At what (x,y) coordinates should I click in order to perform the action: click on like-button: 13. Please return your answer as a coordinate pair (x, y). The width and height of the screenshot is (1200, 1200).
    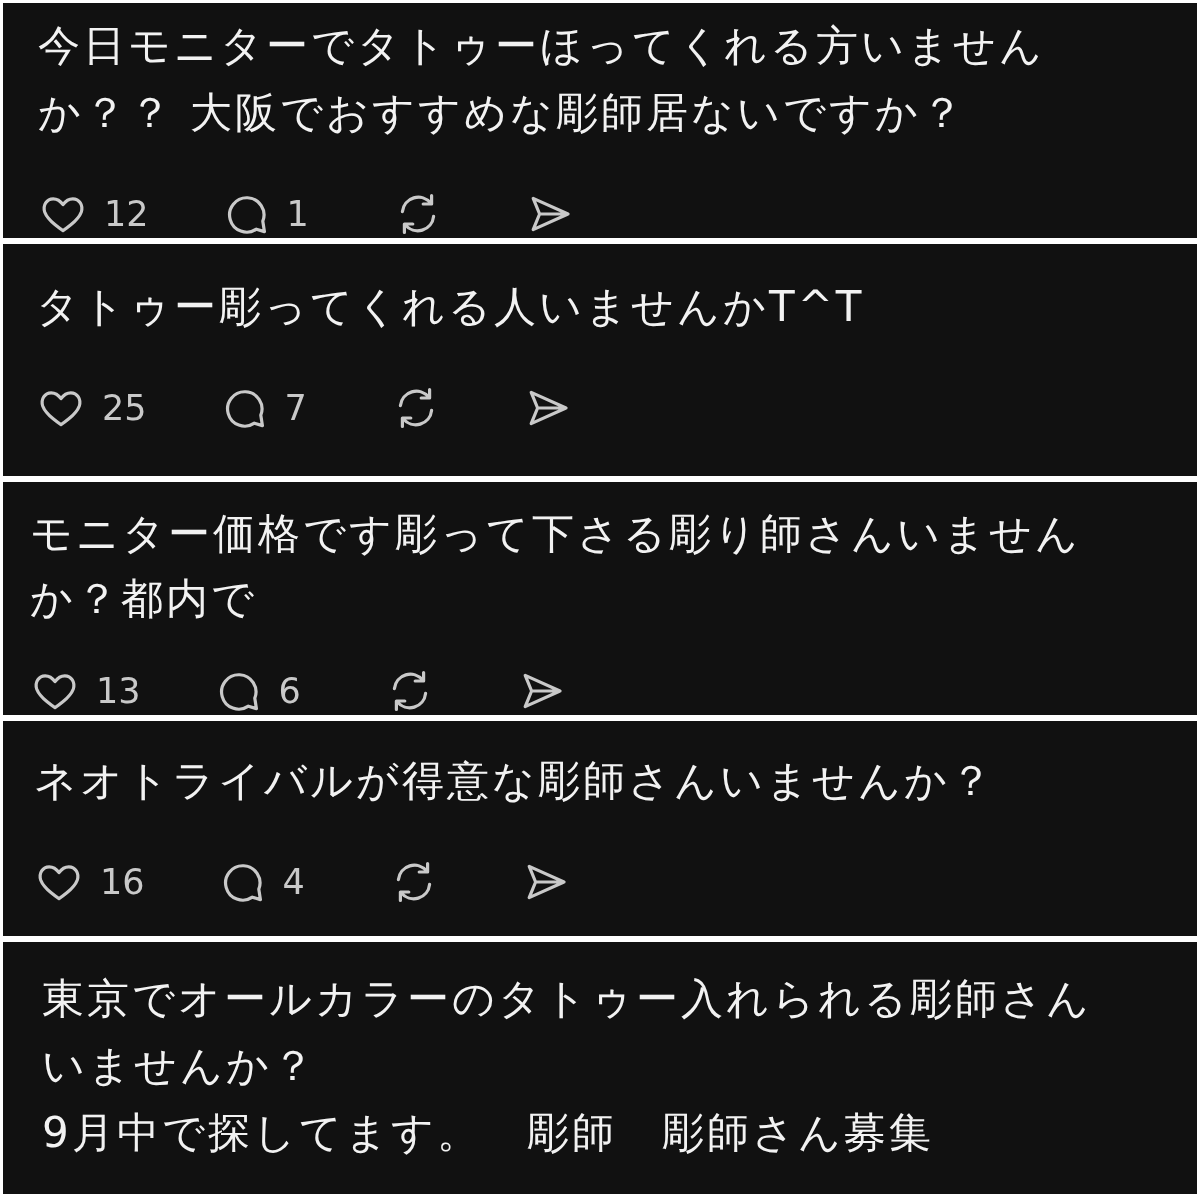
    Looking at the image, I should click on (85, 691).